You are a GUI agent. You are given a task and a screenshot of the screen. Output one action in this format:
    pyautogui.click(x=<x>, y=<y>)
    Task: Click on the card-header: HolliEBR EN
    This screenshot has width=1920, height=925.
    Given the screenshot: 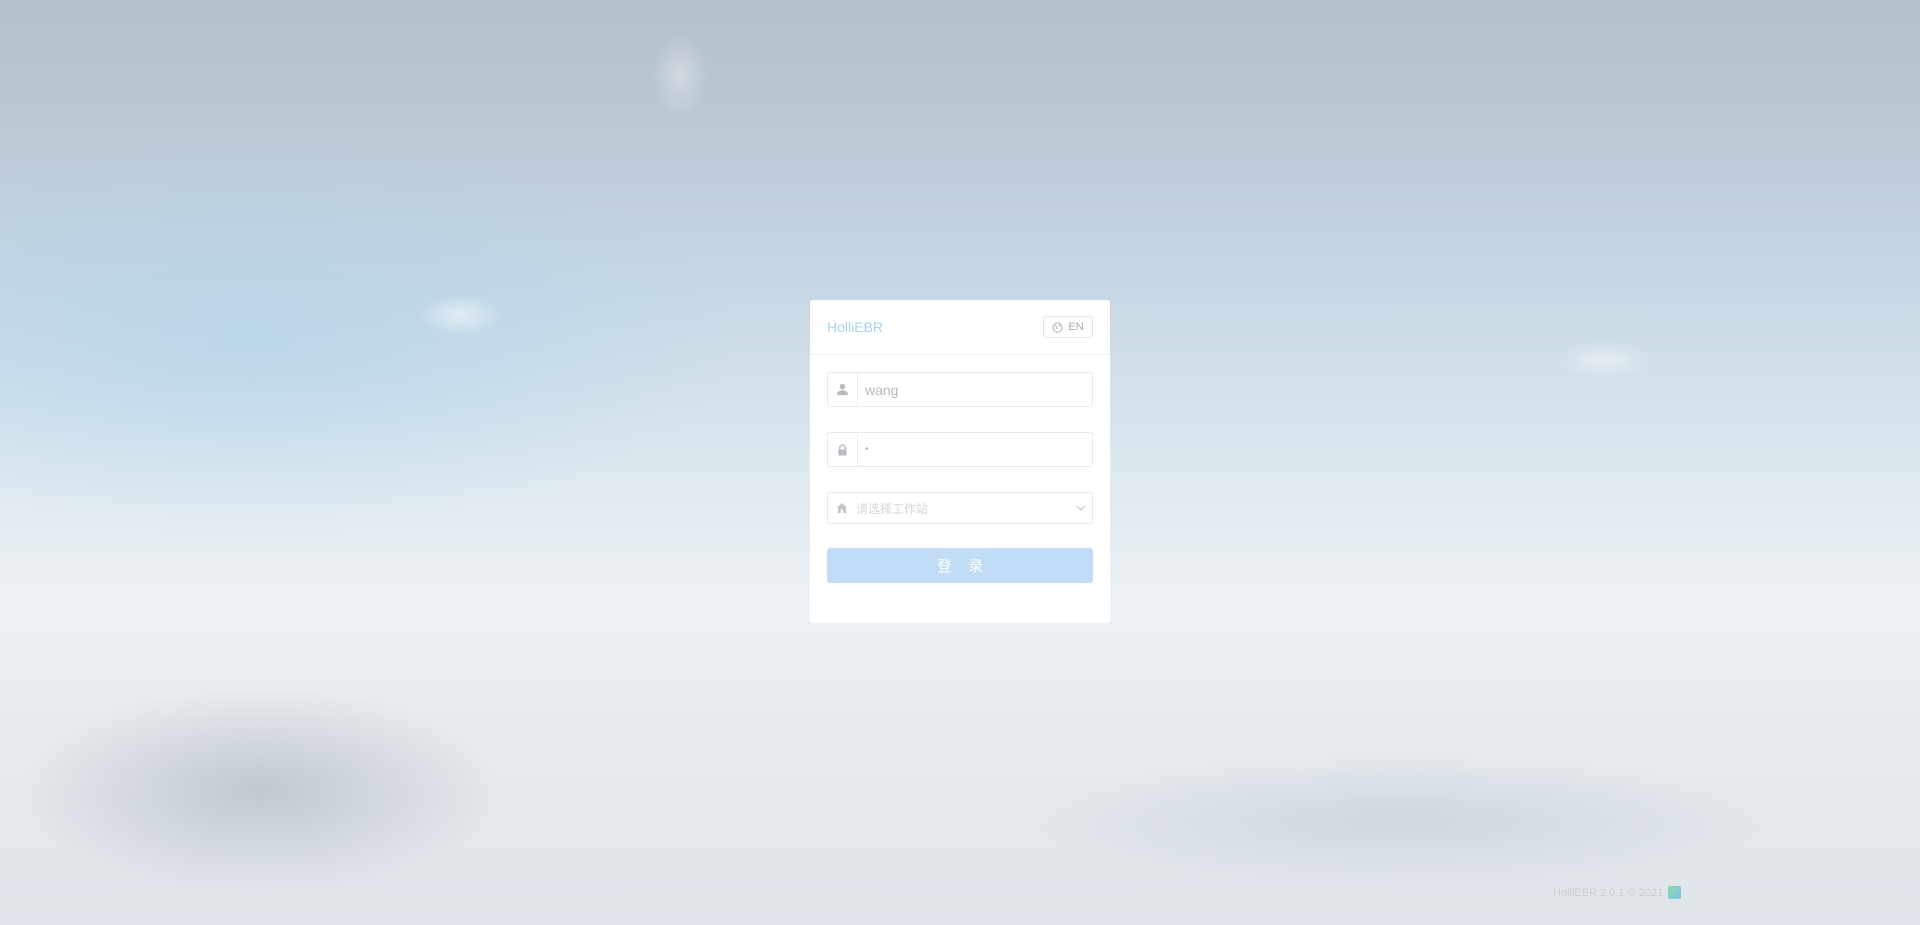 What is the action you would take?
    pyautogui.click(x=960, y=327)
    